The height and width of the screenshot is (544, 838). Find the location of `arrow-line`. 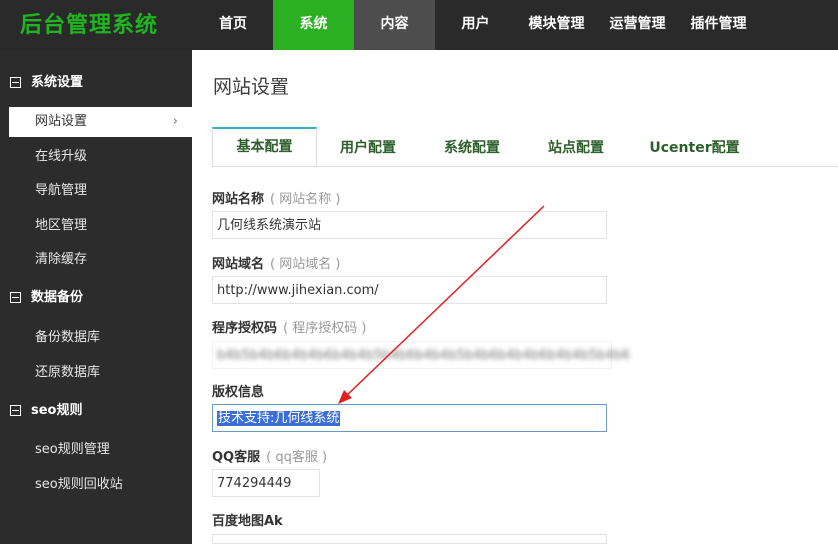

arrow-line is located at coordinates (444, 302).